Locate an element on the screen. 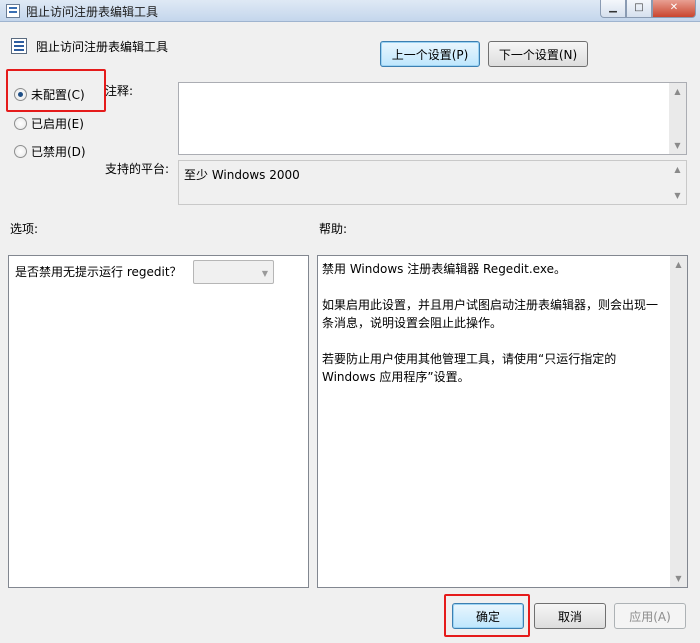  comment-scrollbar: ▲ ▼ is located at coordinates (677, 118).